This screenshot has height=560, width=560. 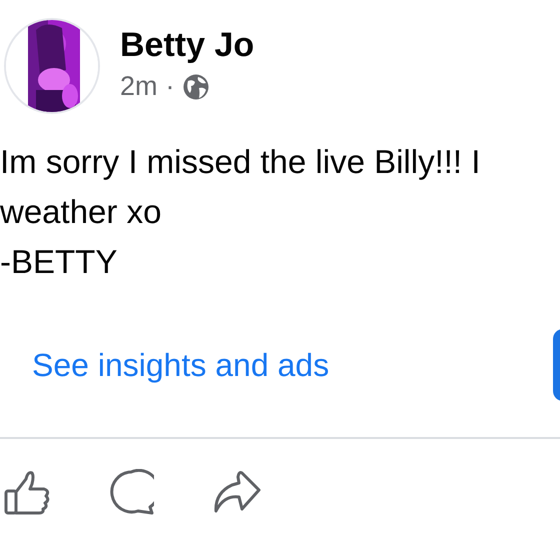 I want to click on comment-icon, so click(x=131, y=492).